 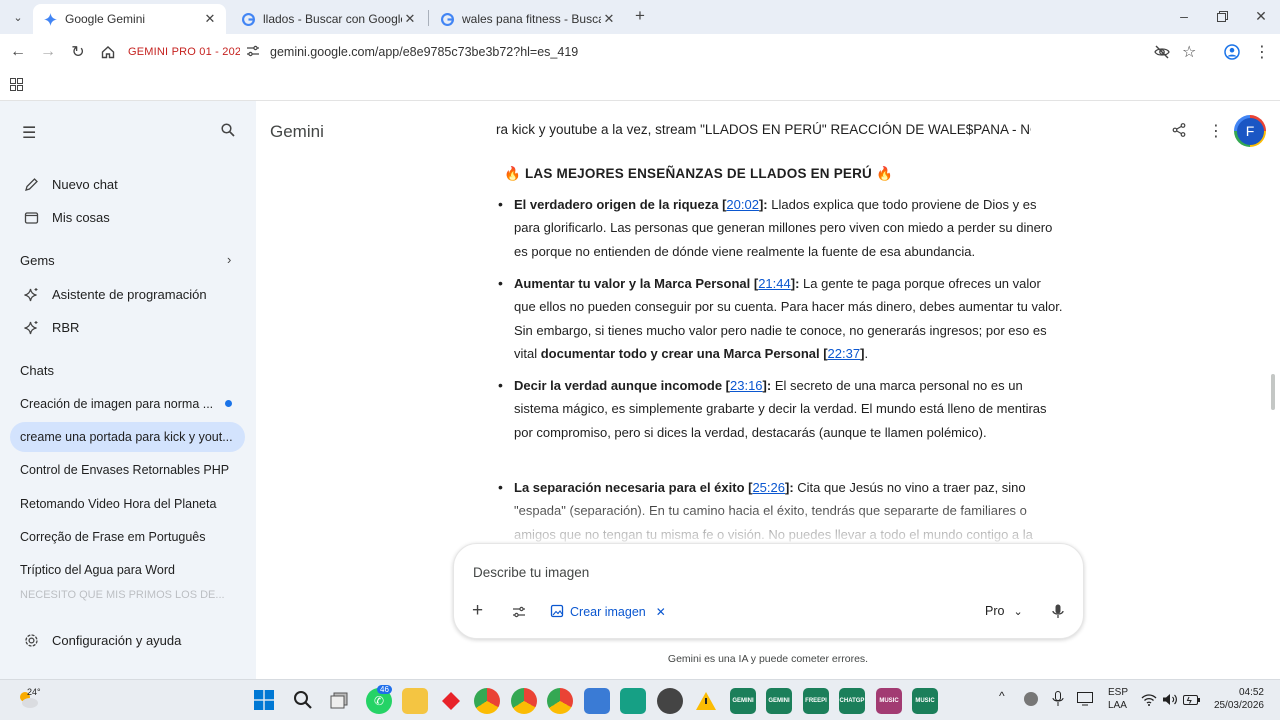 I want to click on home-icon, so click(x=108, y=52).